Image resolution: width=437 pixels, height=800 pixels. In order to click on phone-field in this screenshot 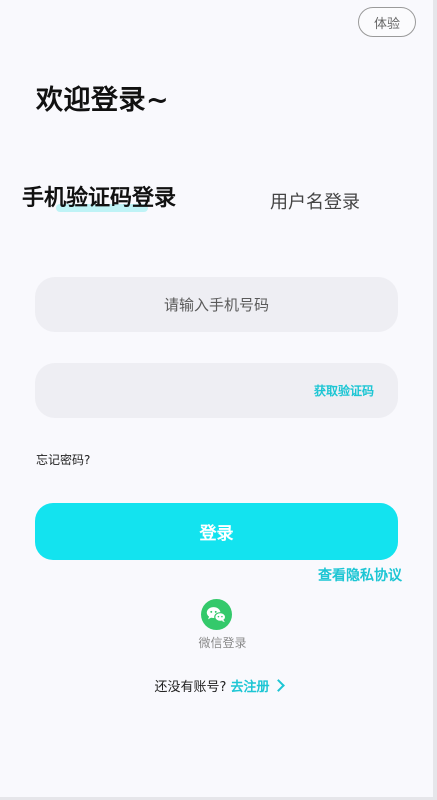, I will do `click(216, 304)`.